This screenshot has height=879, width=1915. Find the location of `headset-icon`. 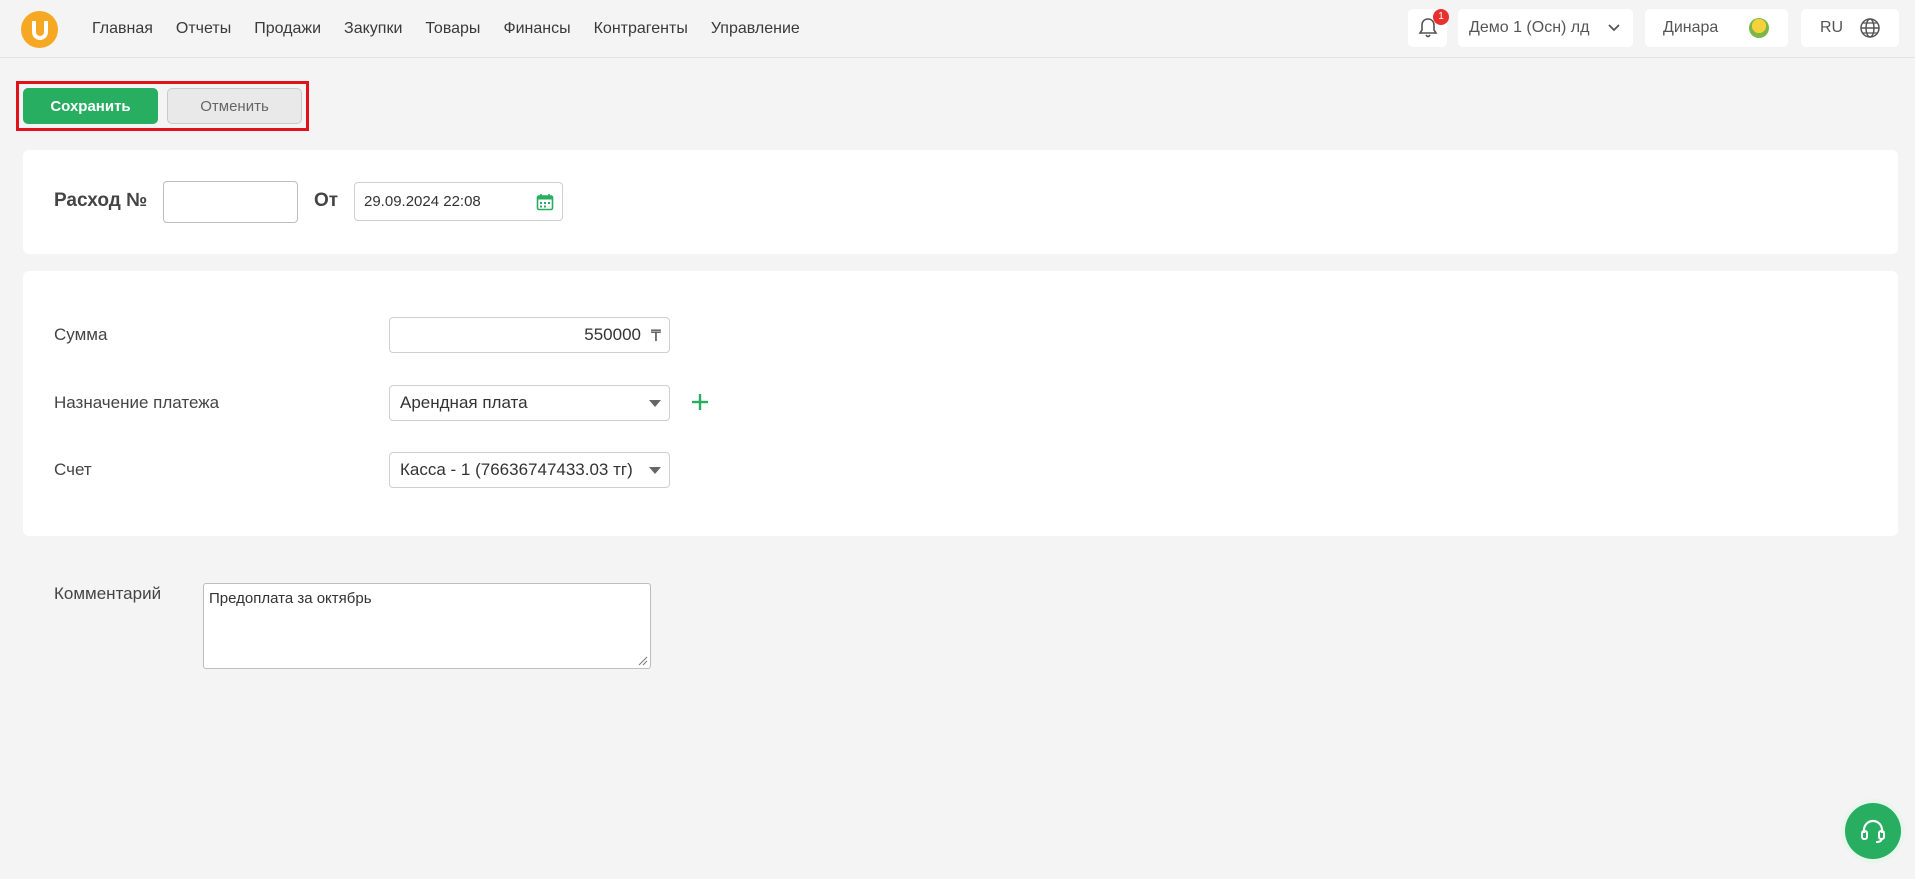

headset-icon is located at coordinates (1873, 831).